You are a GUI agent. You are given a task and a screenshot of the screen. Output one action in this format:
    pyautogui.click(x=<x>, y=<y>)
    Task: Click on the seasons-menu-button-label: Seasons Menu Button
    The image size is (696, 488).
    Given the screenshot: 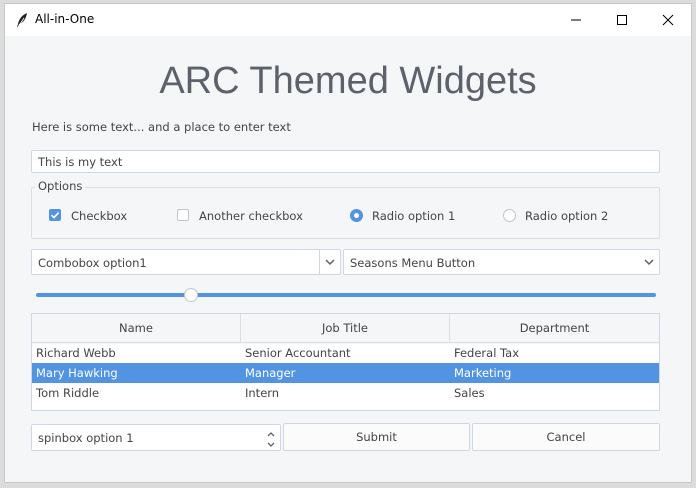 What is the action you would take?
    pyautogui.click(x=413, y=263)
    